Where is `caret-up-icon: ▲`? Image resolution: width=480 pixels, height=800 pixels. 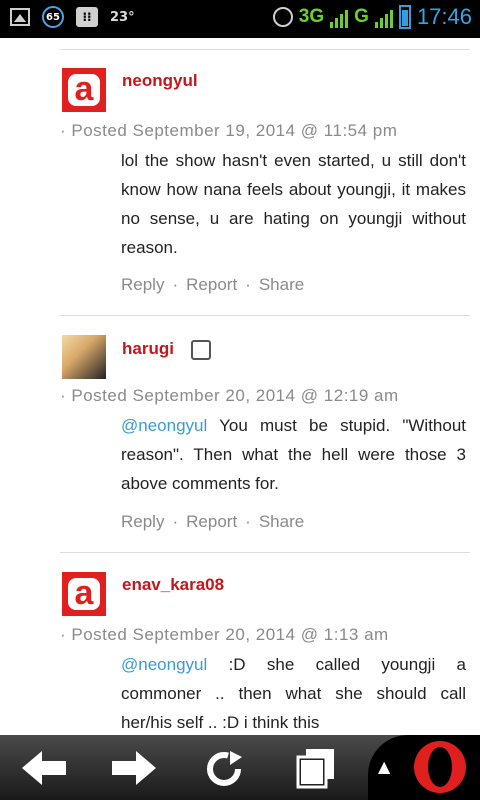 caret-up-icon: ▲ is located at coordinates (384, 766).